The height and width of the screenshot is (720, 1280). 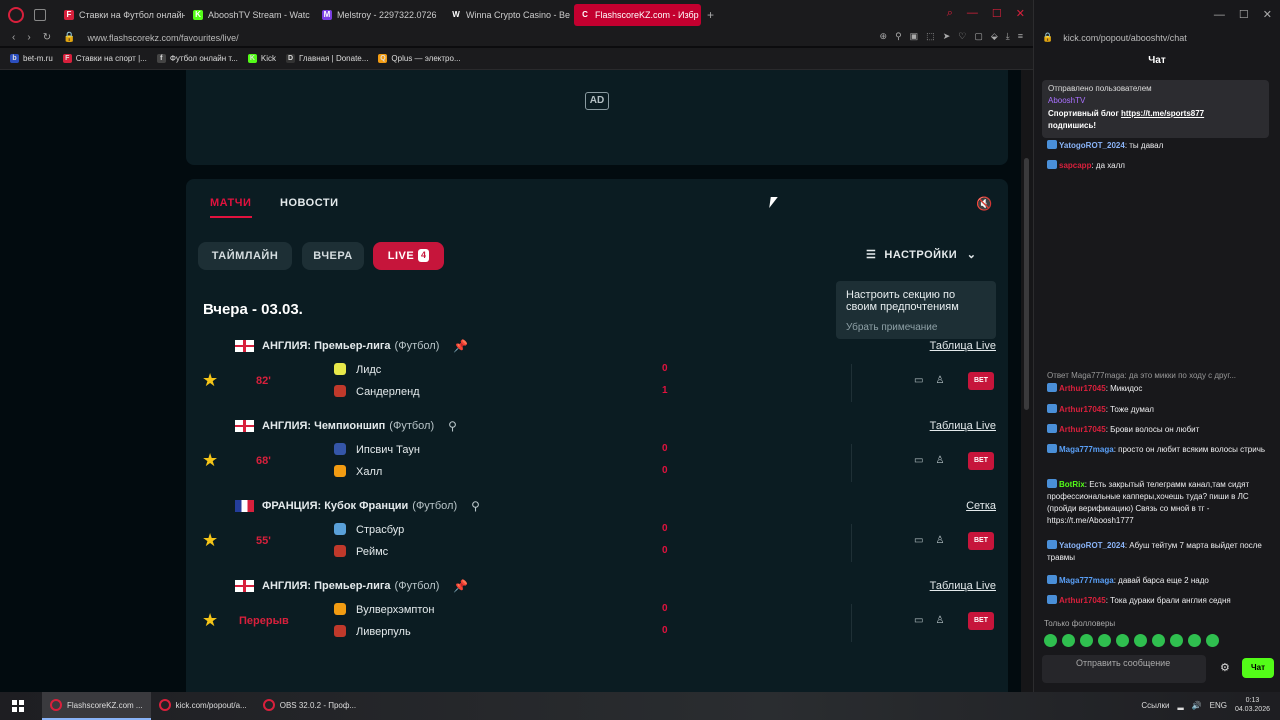 What do you see at coordinates (384, 609) in the screenshot?
I see `team-home: Вулверхэмптон` at bounding box center [384, 609].